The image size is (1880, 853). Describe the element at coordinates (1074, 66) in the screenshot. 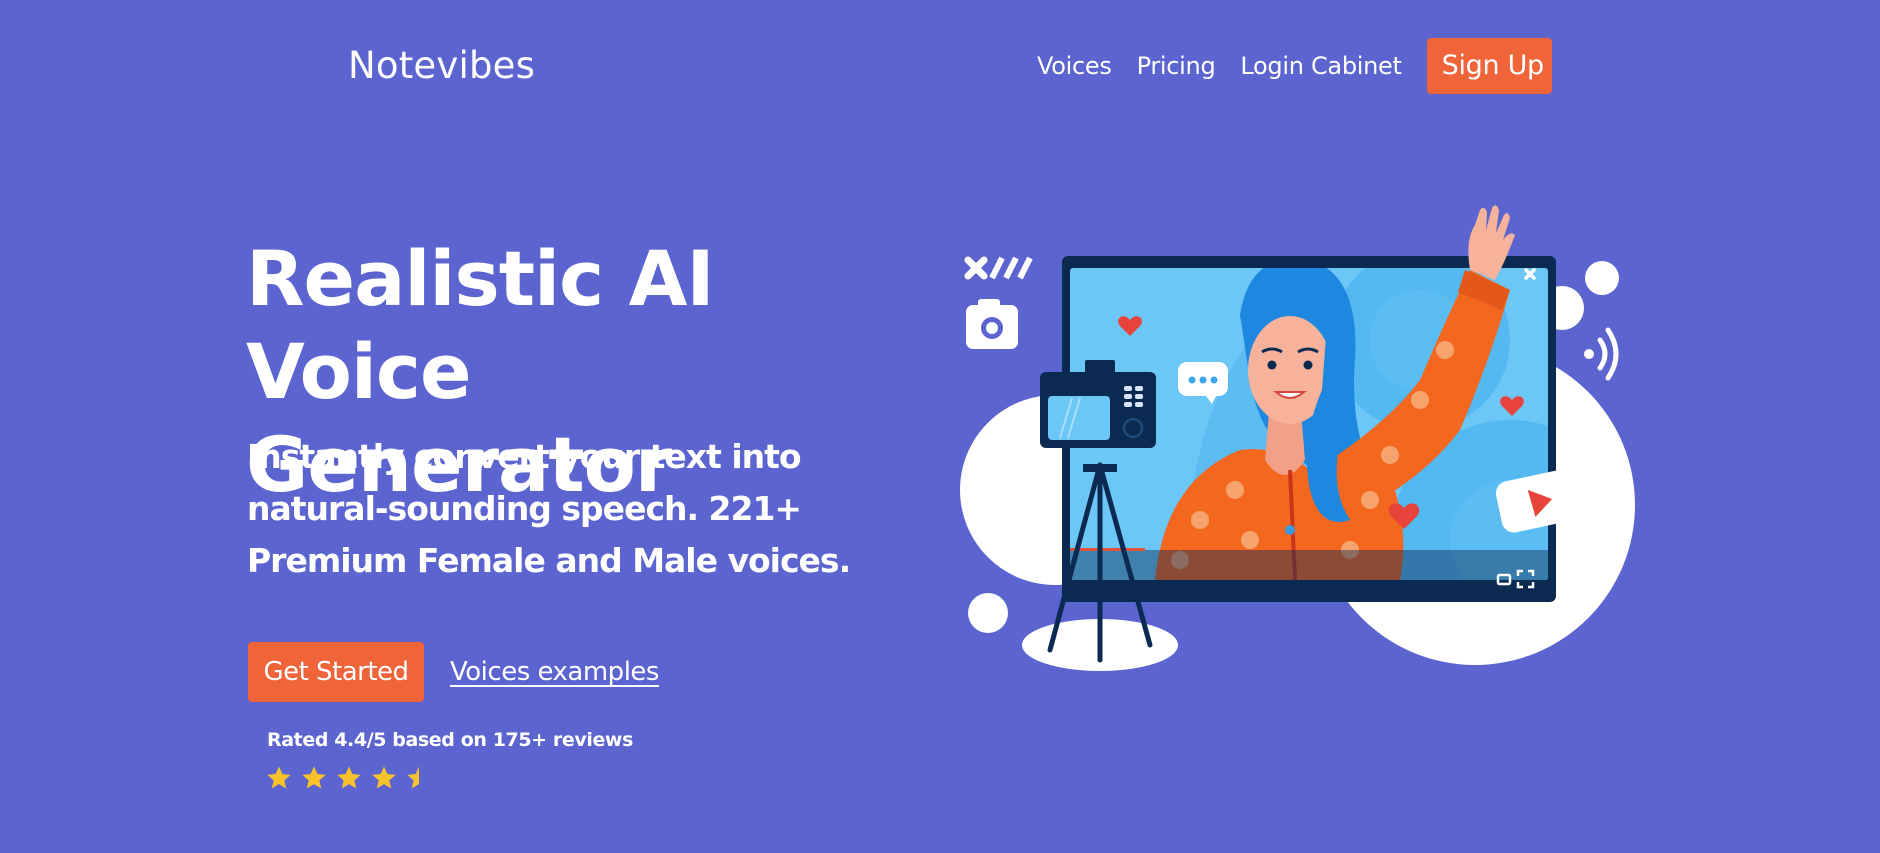

I see `nav-link-voices: Voices` at that location.